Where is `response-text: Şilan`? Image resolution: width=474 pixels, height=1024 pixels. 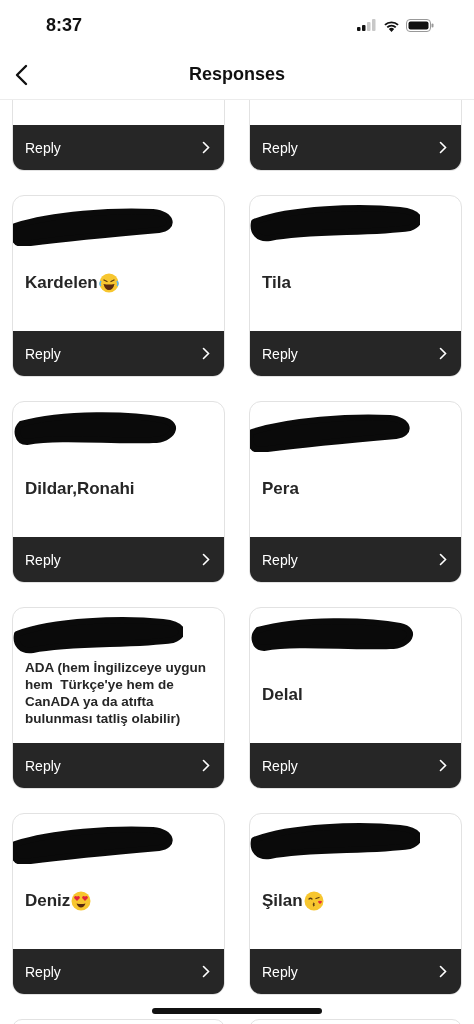 response-text: Şilan is located at coordinates (282, 900).